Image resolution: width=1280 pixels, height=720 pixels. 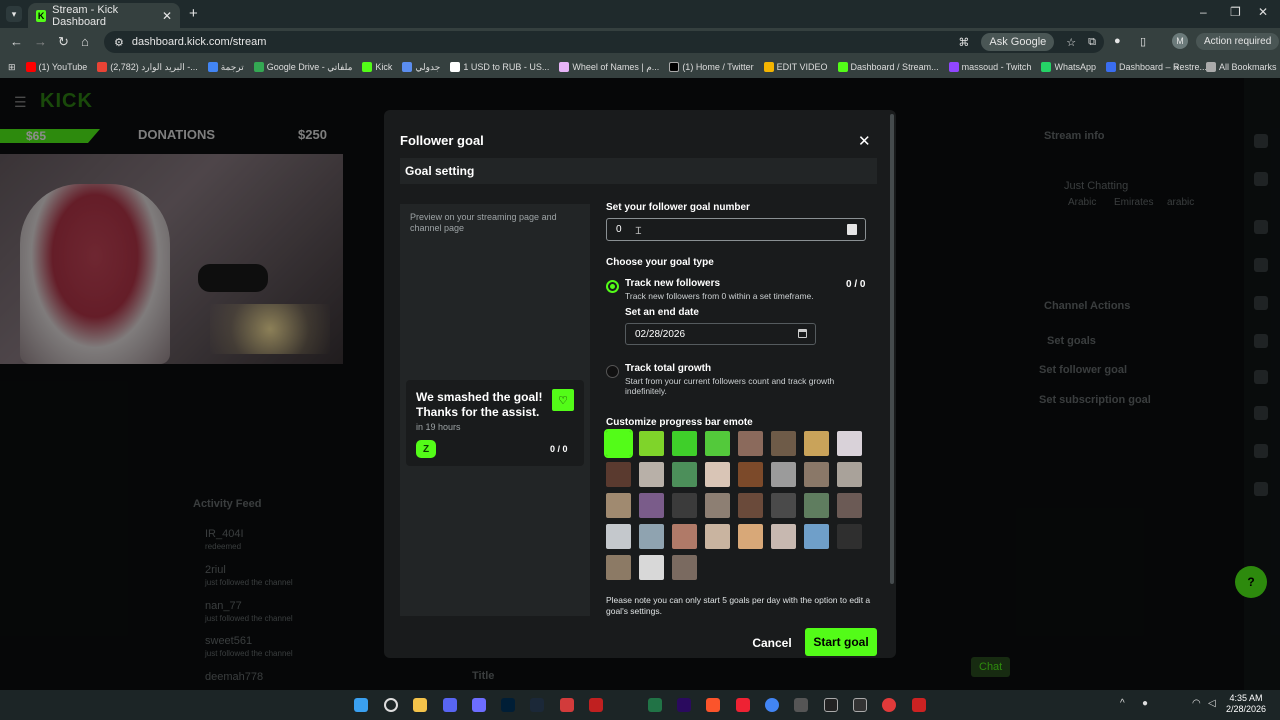 I want to click on bookmark-item: ترجمة, so click(x=225, y=67).